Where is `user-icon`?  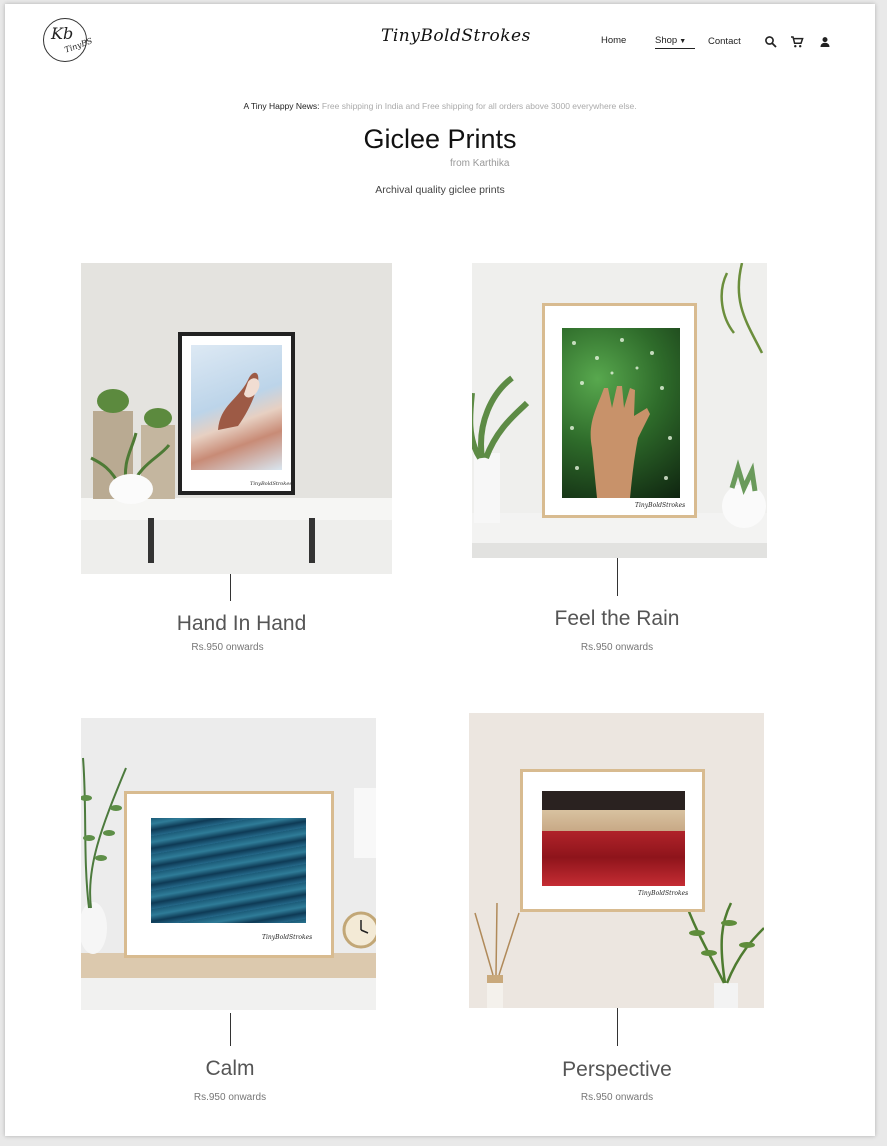
user-icon is located at coordinates (825, 42).